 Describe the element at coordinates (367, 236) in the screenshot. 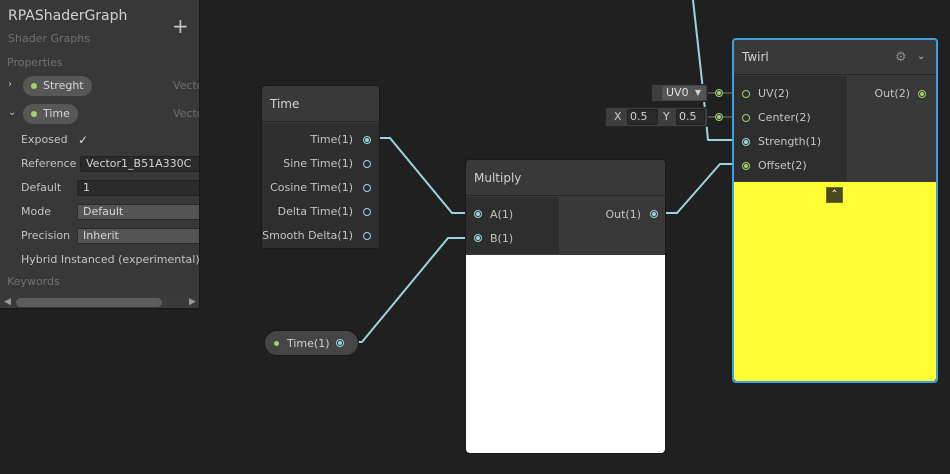

I see `smooth-delta-output-connector` at that location.